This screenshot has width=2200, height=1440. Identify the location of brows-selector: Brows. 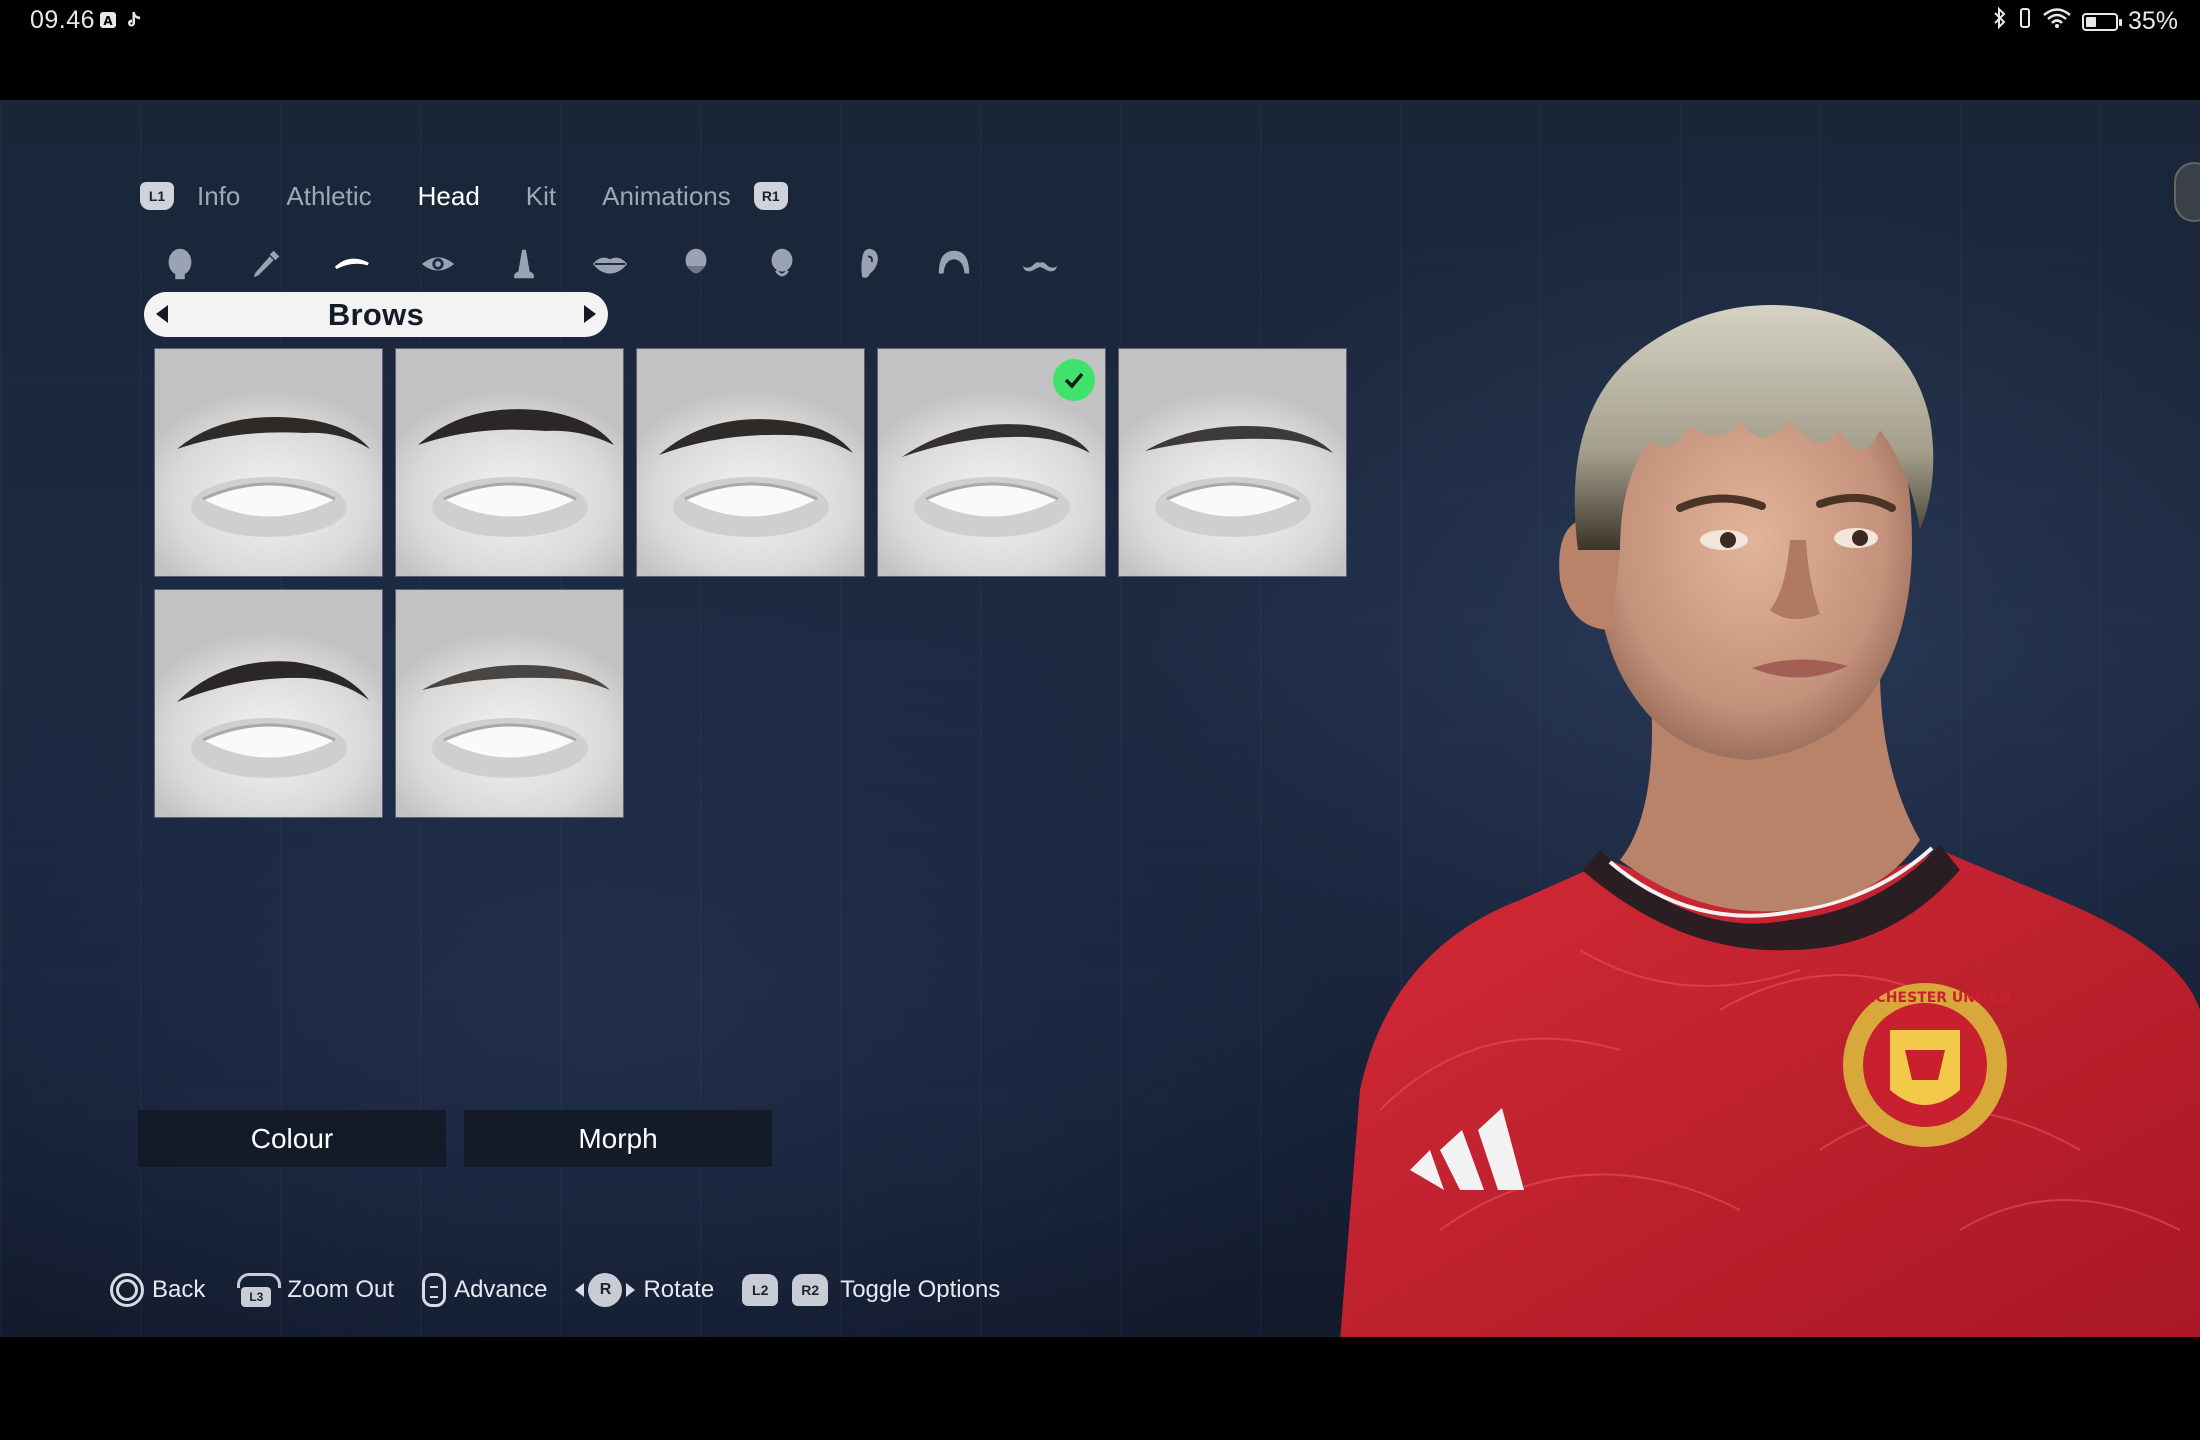
(376, 314).